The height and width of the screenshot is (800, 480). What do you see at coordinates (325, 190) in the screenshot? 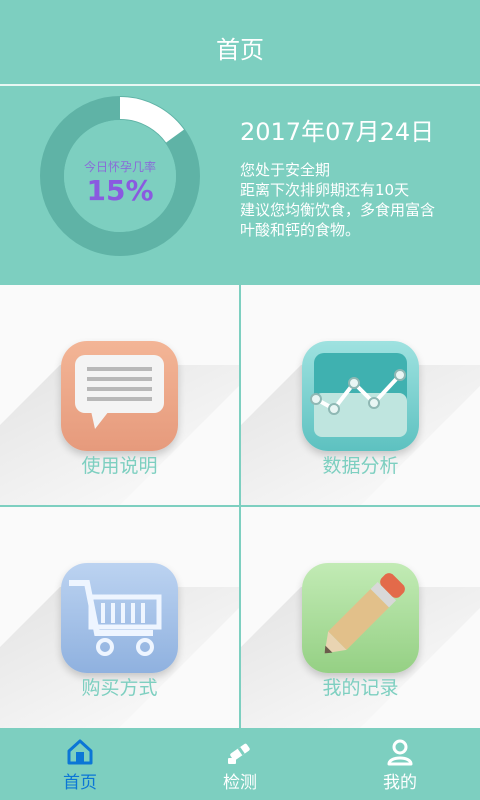
I see `status-line: 距离下次排卵期还有10天` at bounding box center [325, 190].